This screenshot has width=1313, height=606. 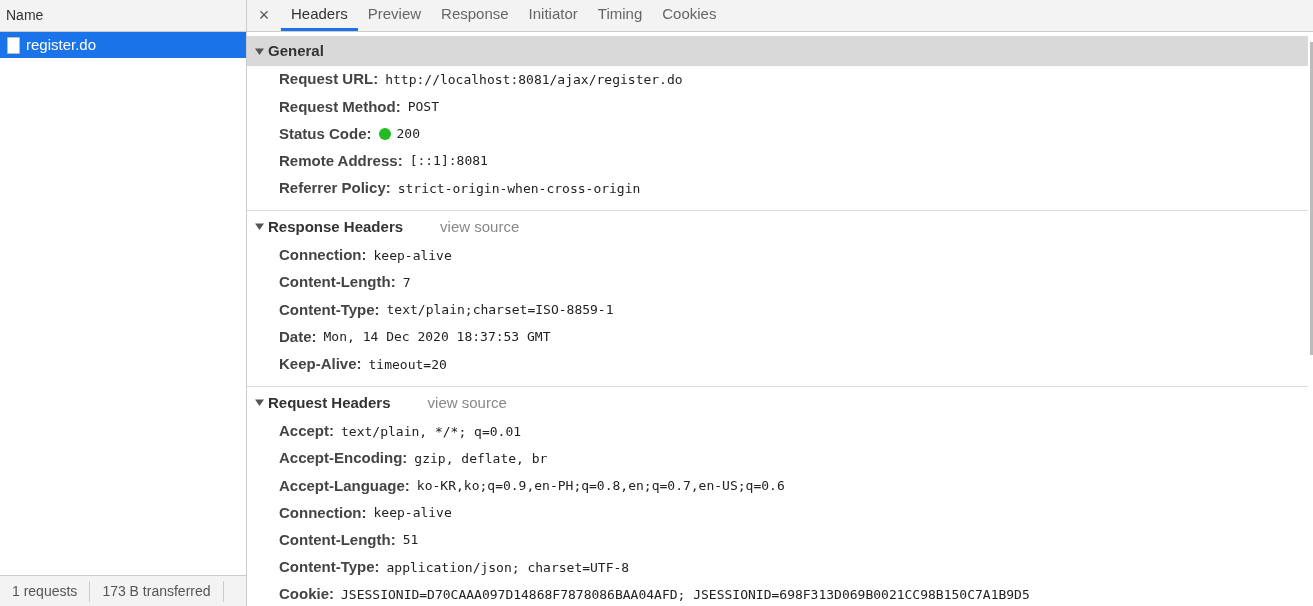 I want to click on tab: Preview, so click(x=394, y=15).